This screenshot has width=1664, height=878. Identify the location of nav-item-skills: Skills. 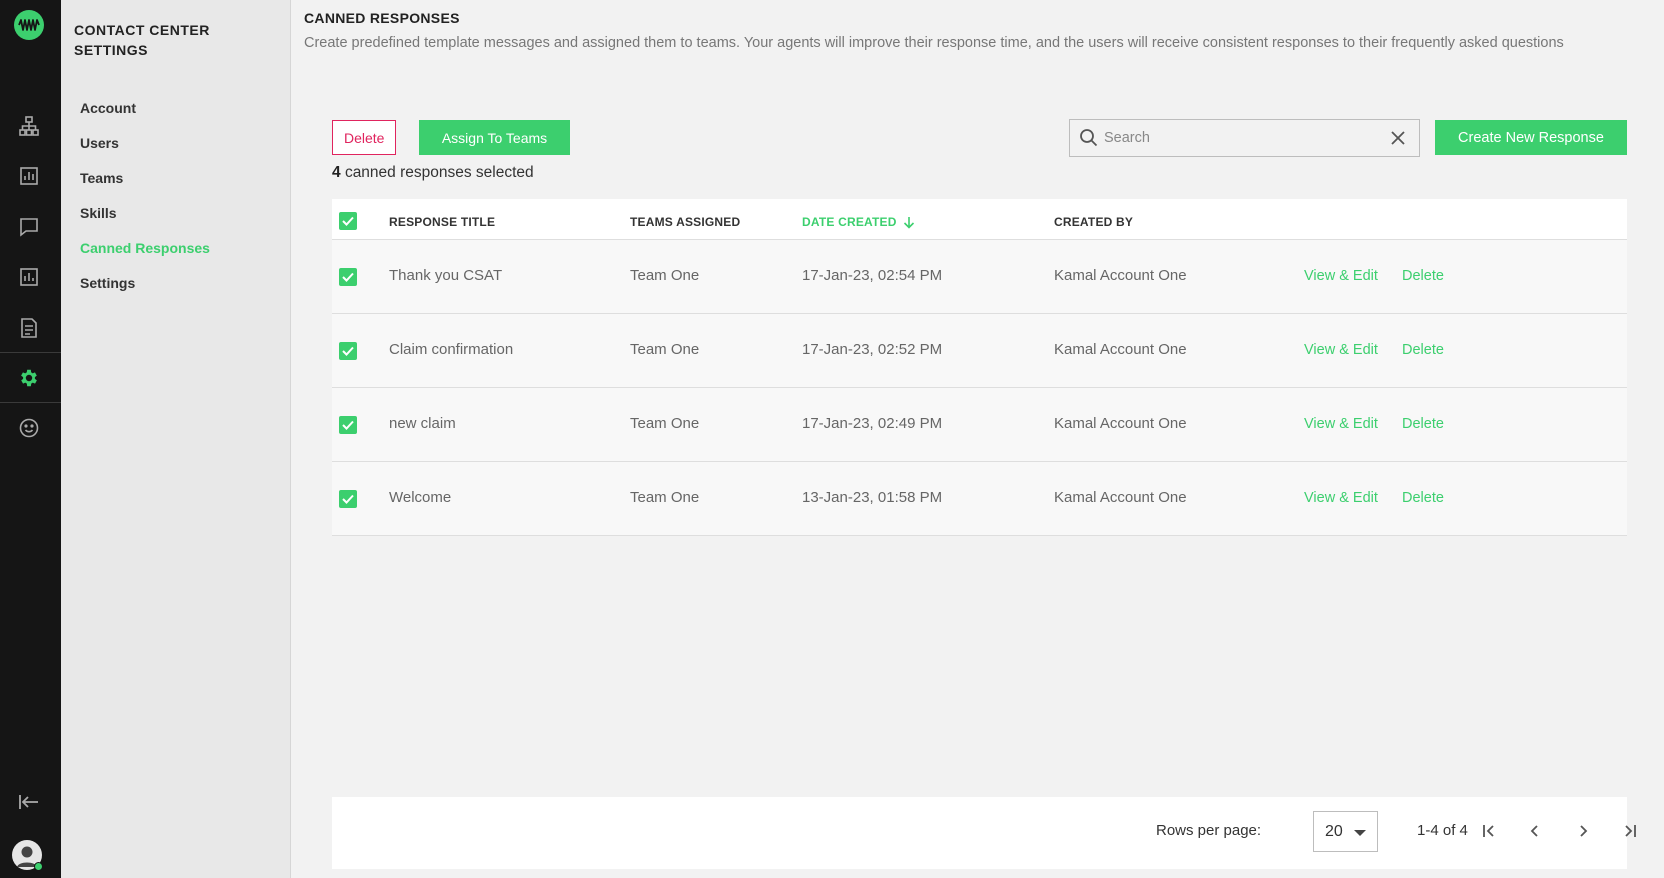
(98, 213).